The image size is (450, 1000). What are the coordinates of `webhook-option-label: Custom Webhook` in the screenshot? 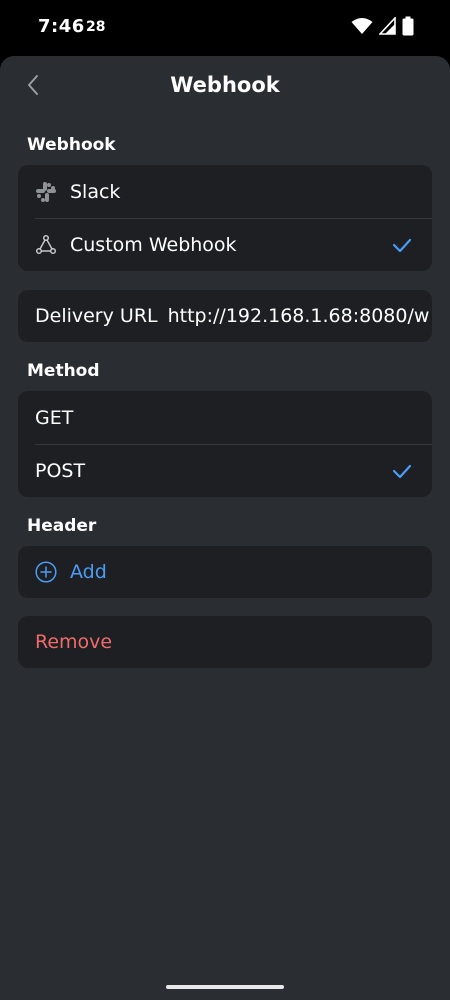 It's located at (153, 244).